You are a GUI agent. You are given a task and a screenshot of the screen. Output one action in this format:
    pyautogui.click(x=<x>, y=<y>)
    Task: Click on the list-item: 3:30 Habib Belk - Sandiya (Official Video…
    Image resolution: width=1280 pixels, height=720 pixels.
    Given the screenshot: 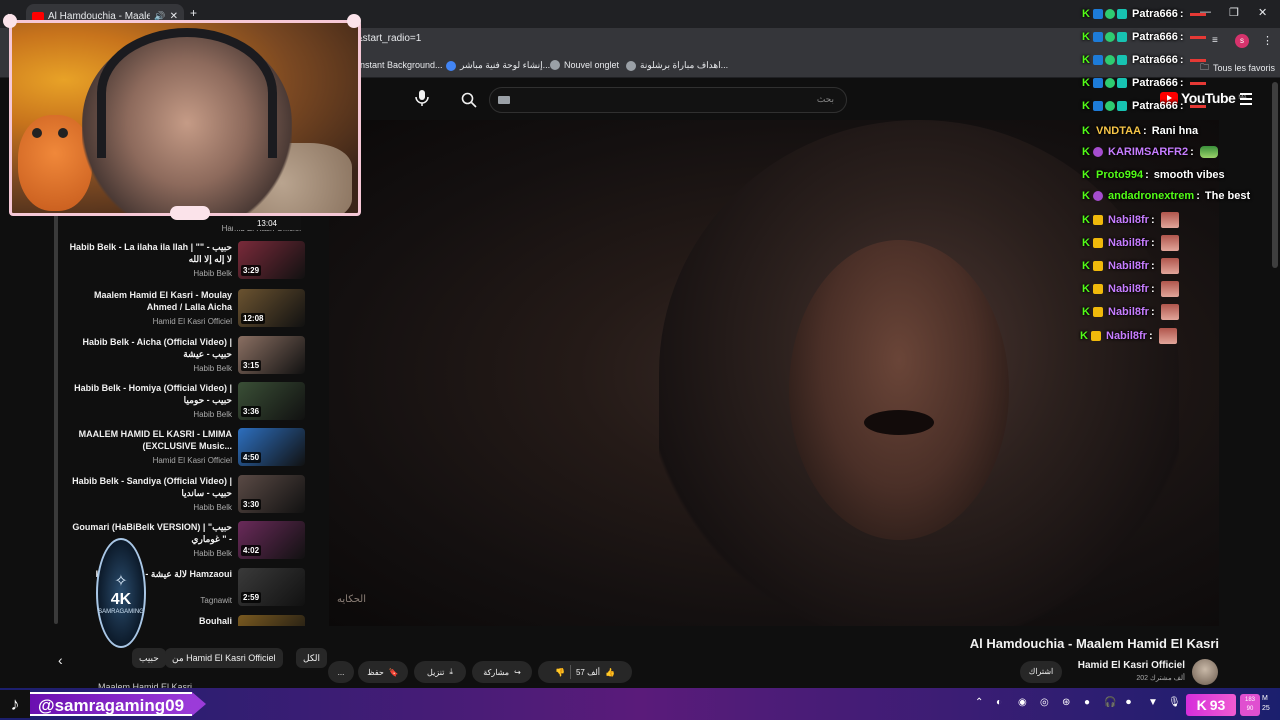 What is the action you would take?
    pyautogui.click(x=182, y=497)
    